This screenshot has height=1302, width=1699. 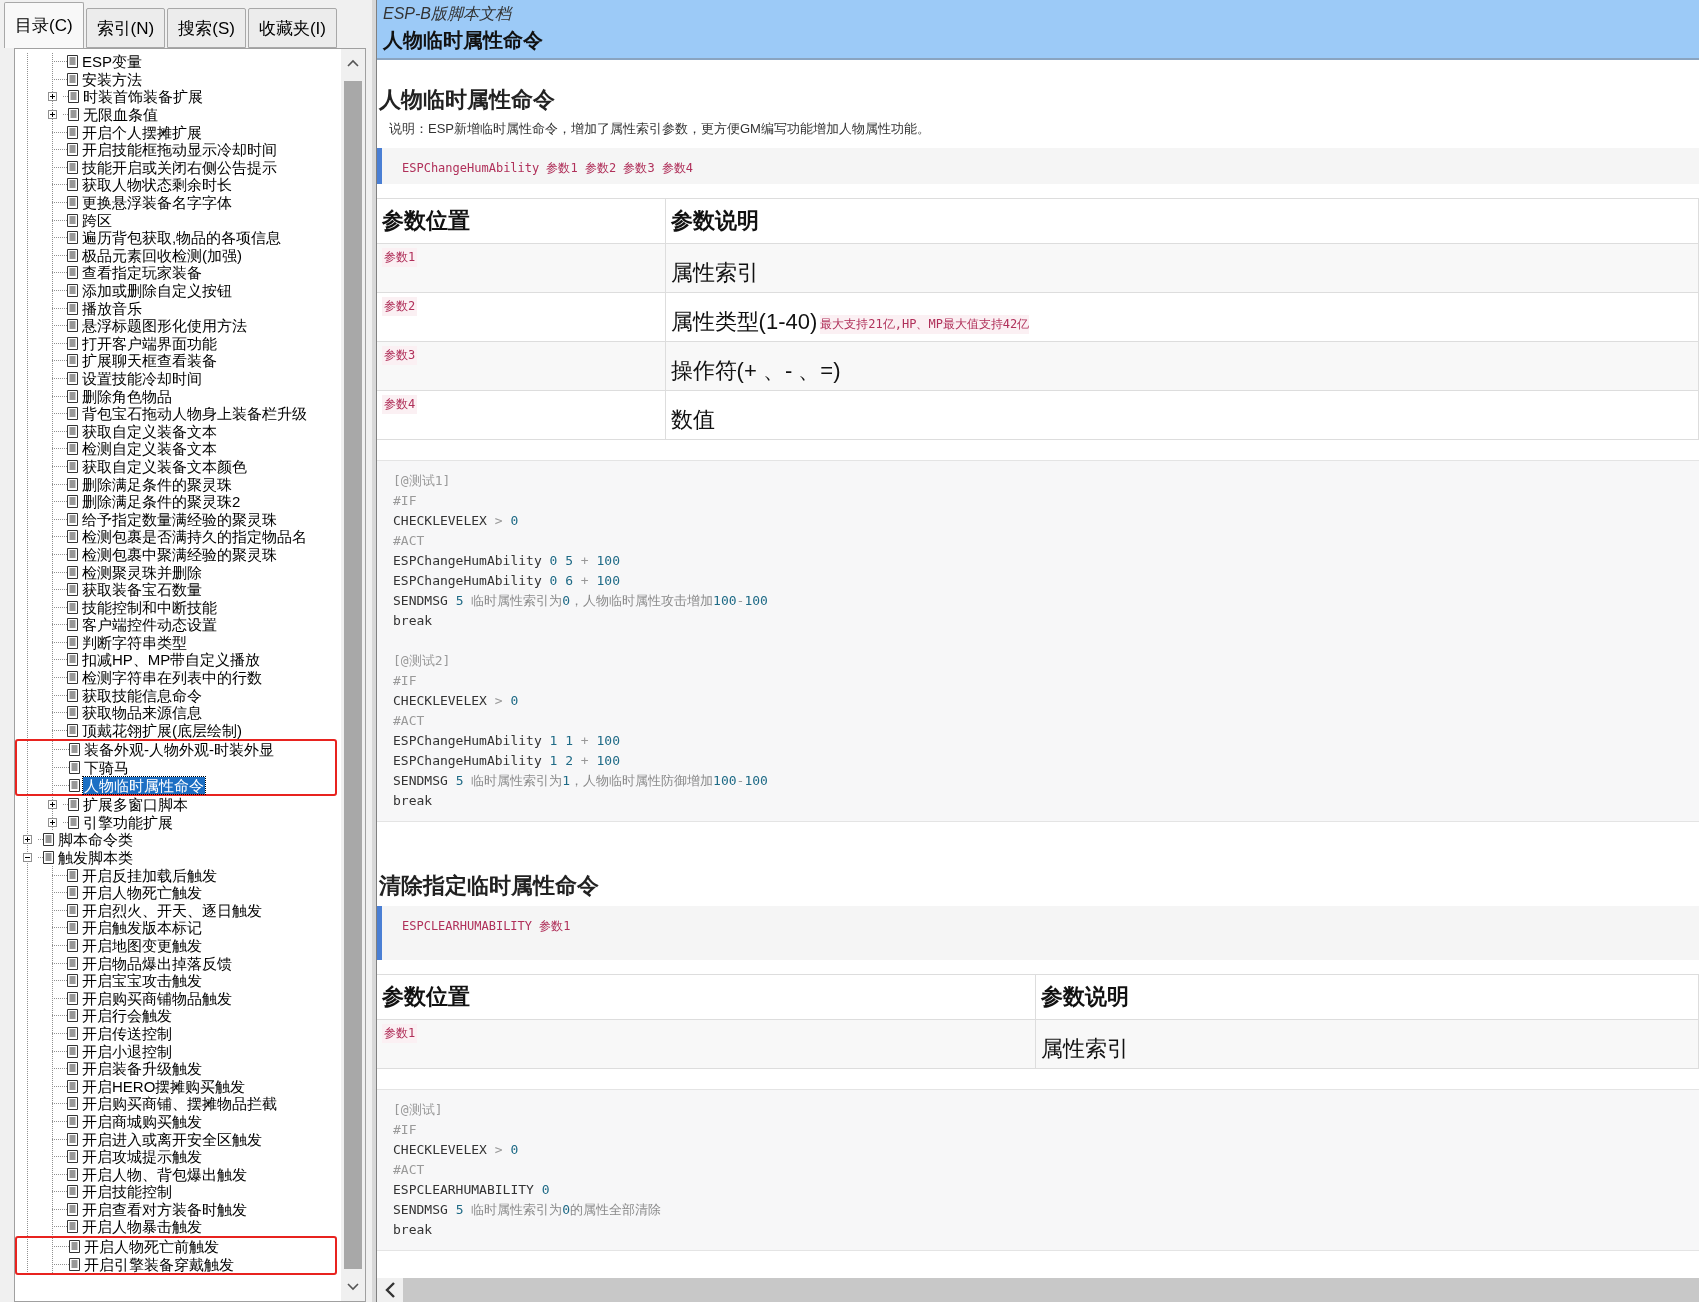 What do you see at coordinates (171, 660) in the screenshot?
I see `tree-item: 扣减HP、MP带自定义播放` at bounding box center [171, 660].